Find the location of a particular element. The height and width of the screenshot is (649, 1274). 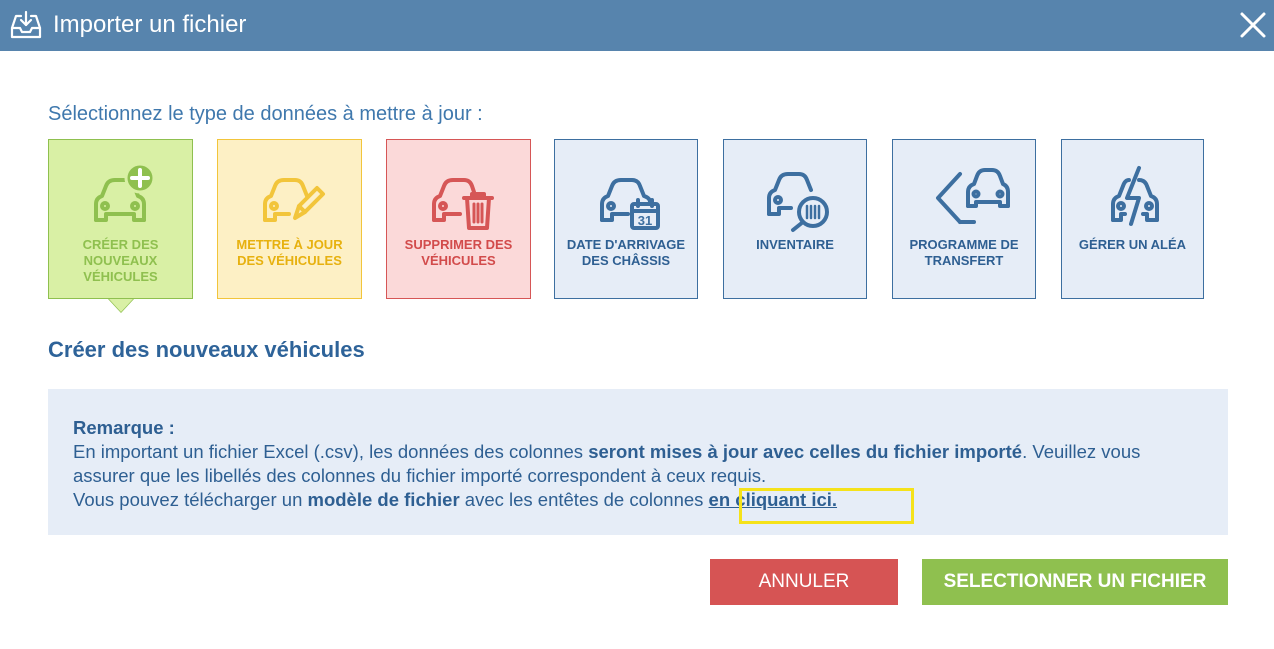

dialog-title: Importer un fichier is located at coordinates (150, 24).